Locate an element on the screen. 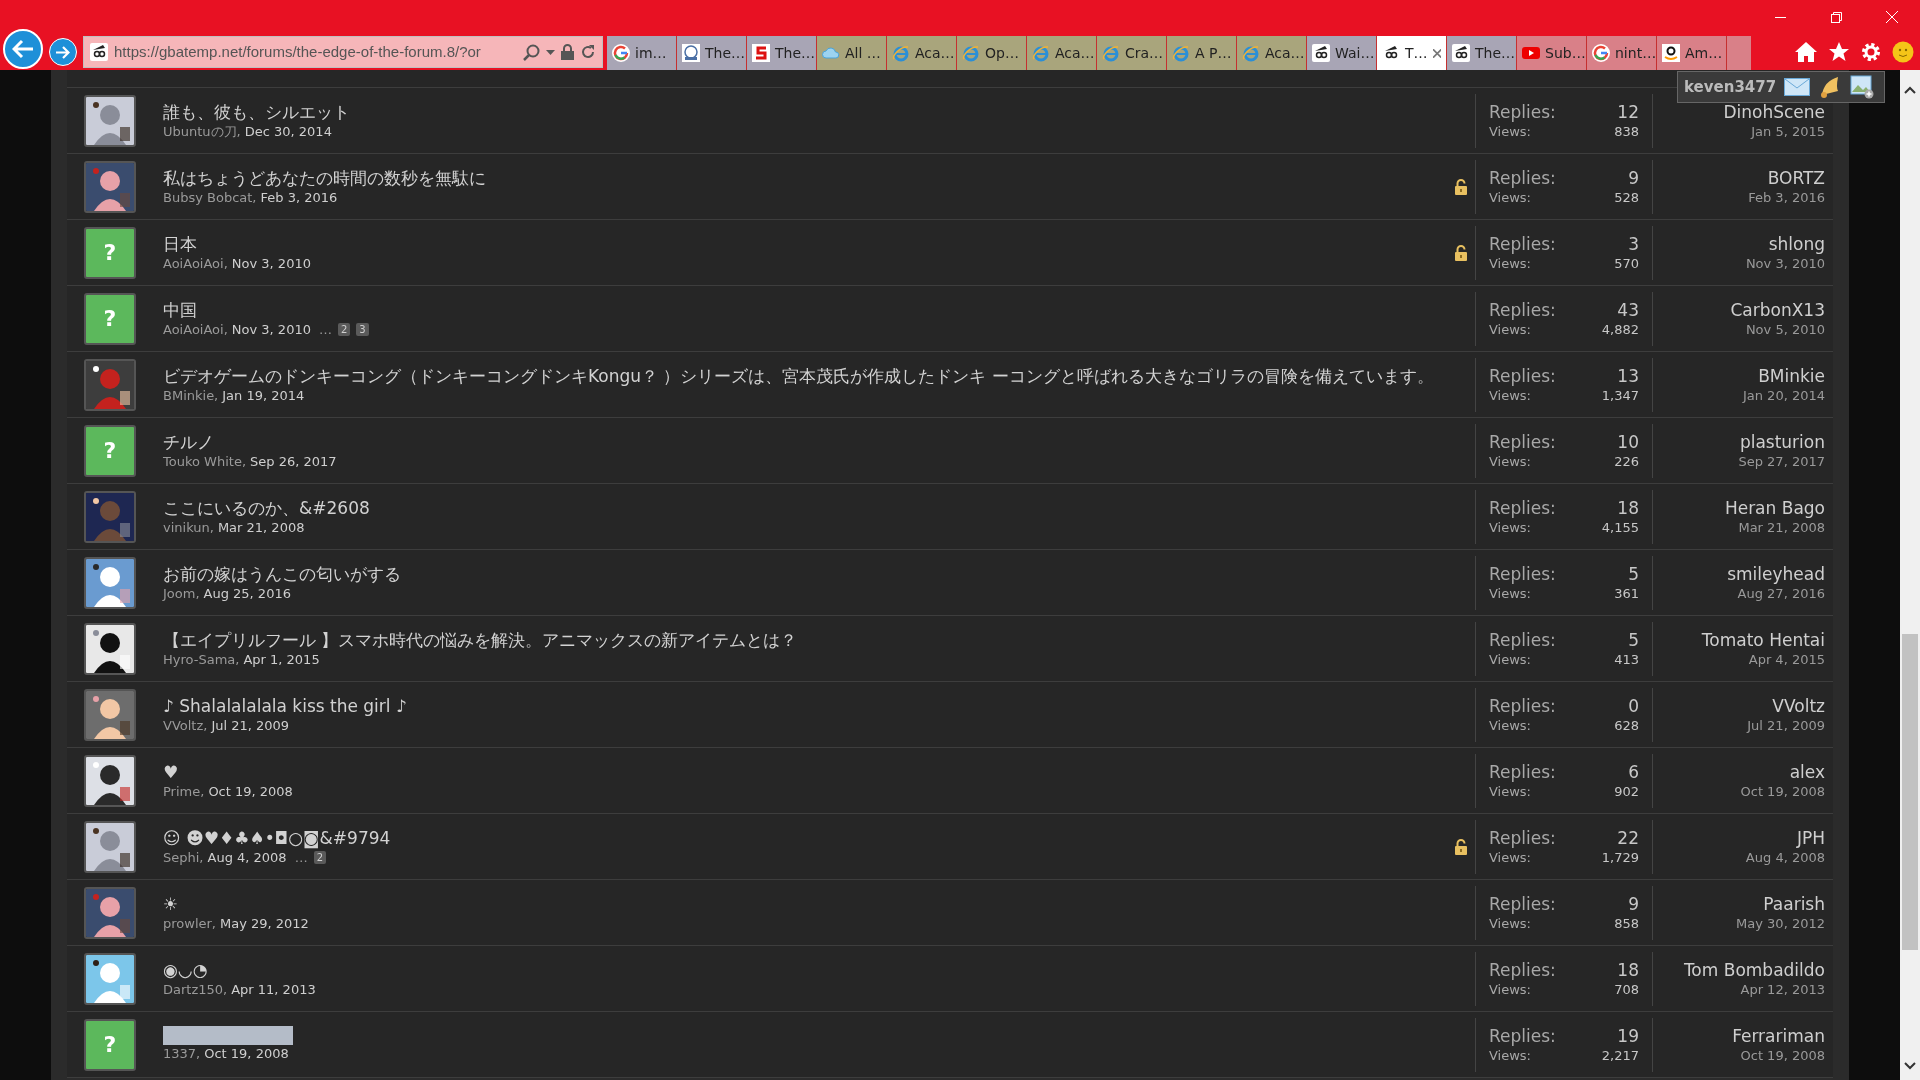  last-poster: Paarish is located at coordinates (1794, 903).